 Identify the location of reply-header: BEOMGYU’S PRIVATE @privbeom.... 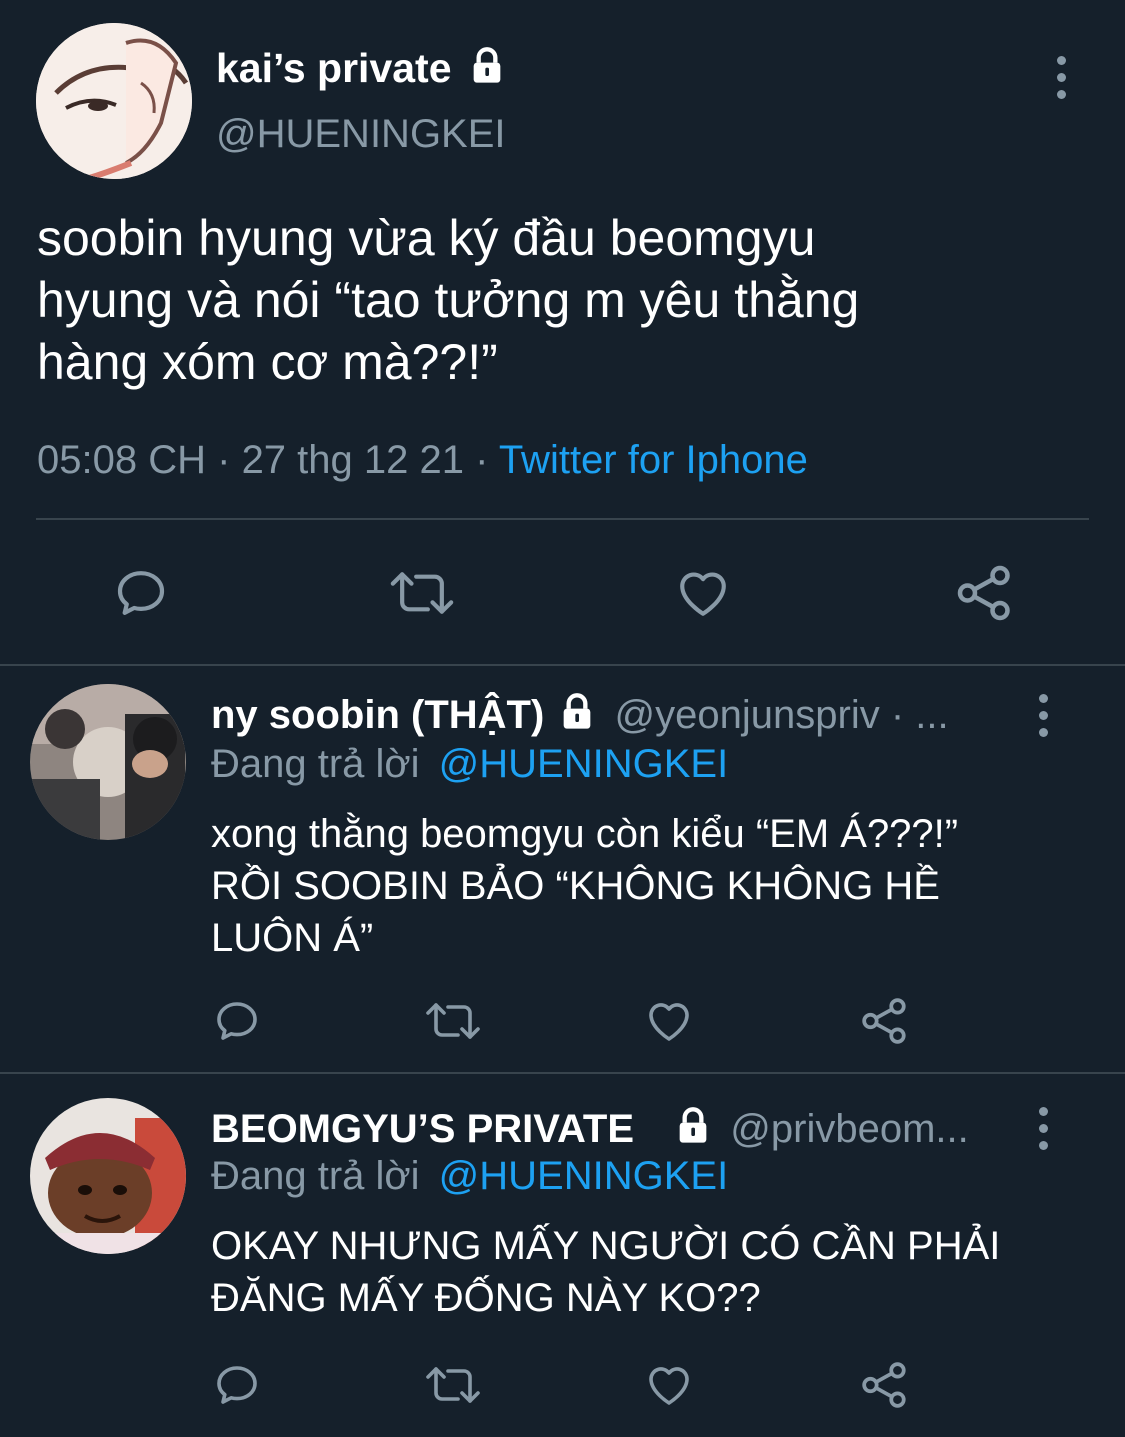
(590, 1129).